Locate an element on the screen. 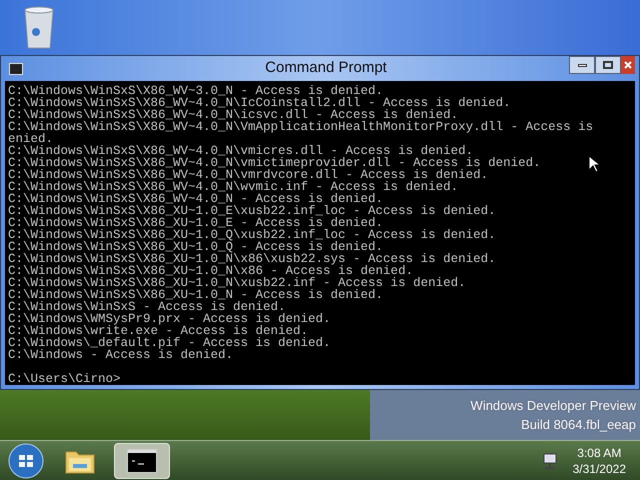  console-line: C:\Windows\WinSxS - Access is denied. is located at coordinates (147, 307).